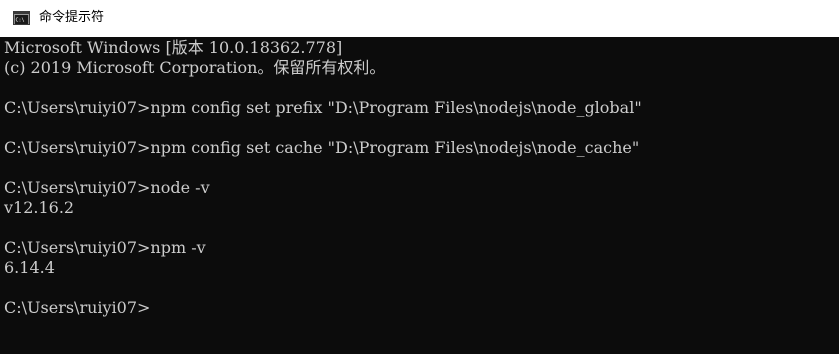 This screenshot has width=839, height=354. What do you see at coordinates (72, 17) in the screenshot?
I see `window-title: 命令提示符` at bounding box center [72, 17].